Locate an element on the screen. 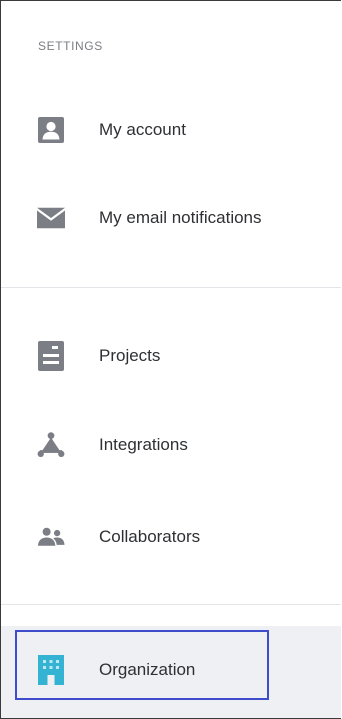 Image resolution: width=342 pixels, height=719 pixels. sidebar-item-label: My email notifications is located at coordinates (180, 217).